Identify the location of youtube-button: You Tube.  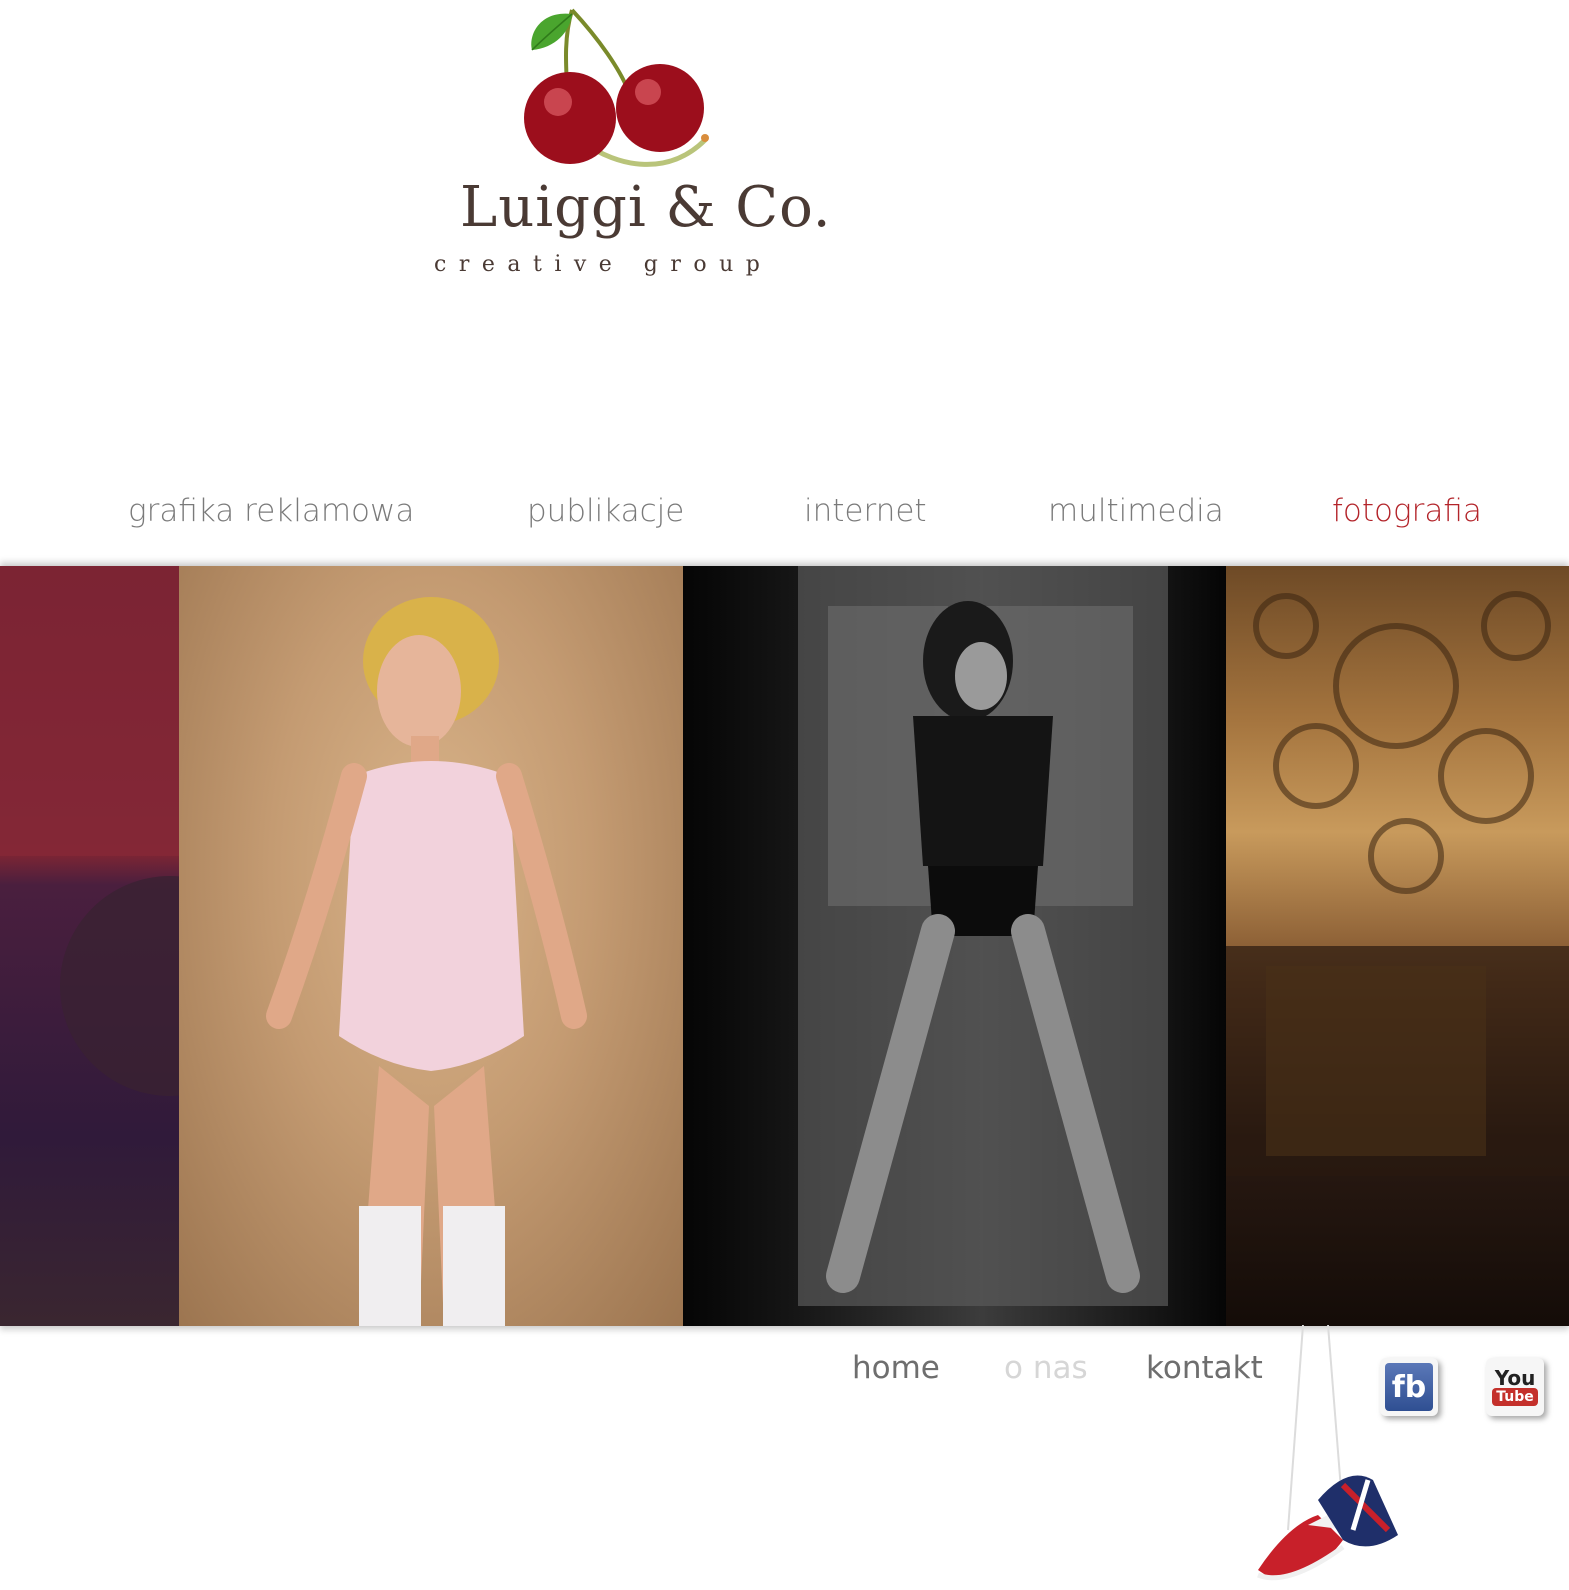
(1515, 1387).